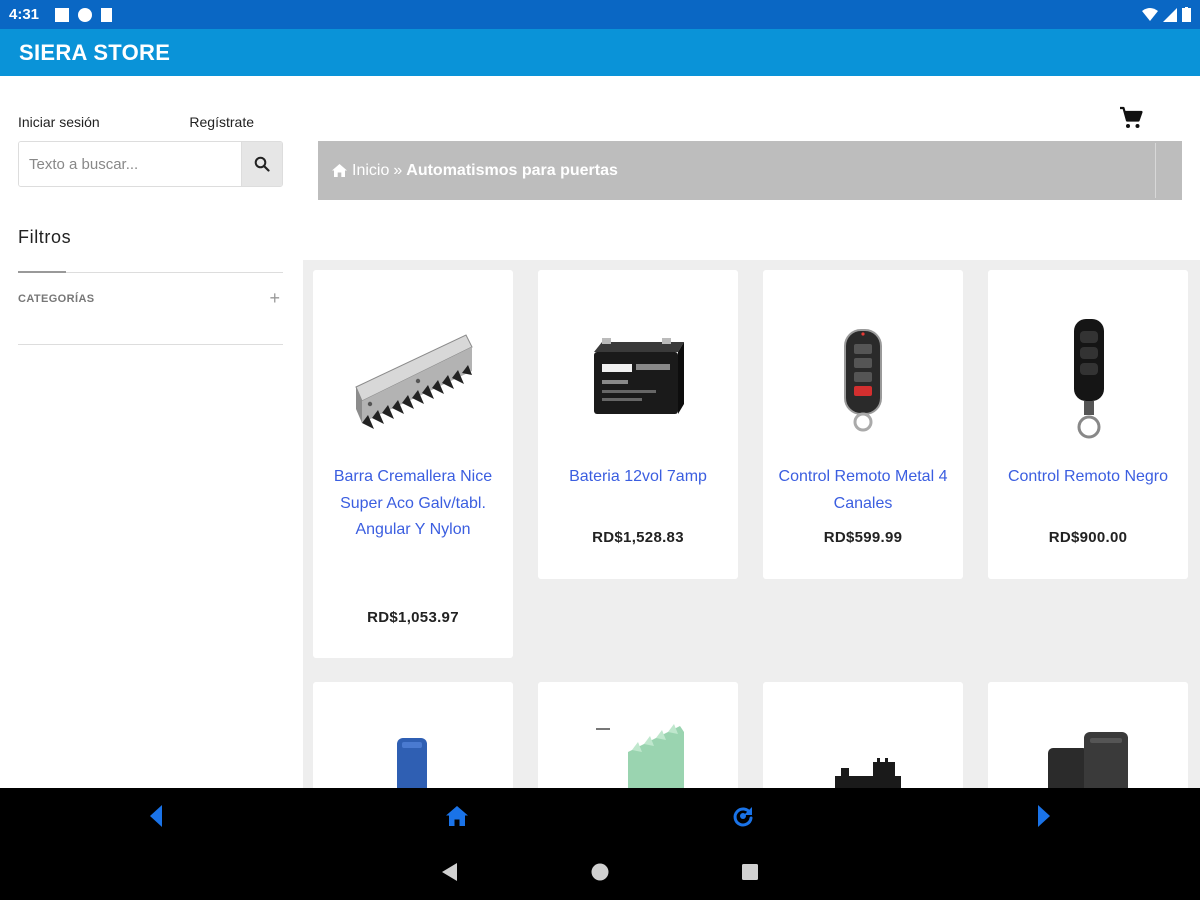 The image size is (1200, 900). I want to click on back-triangle-icon, so click(449, 872).